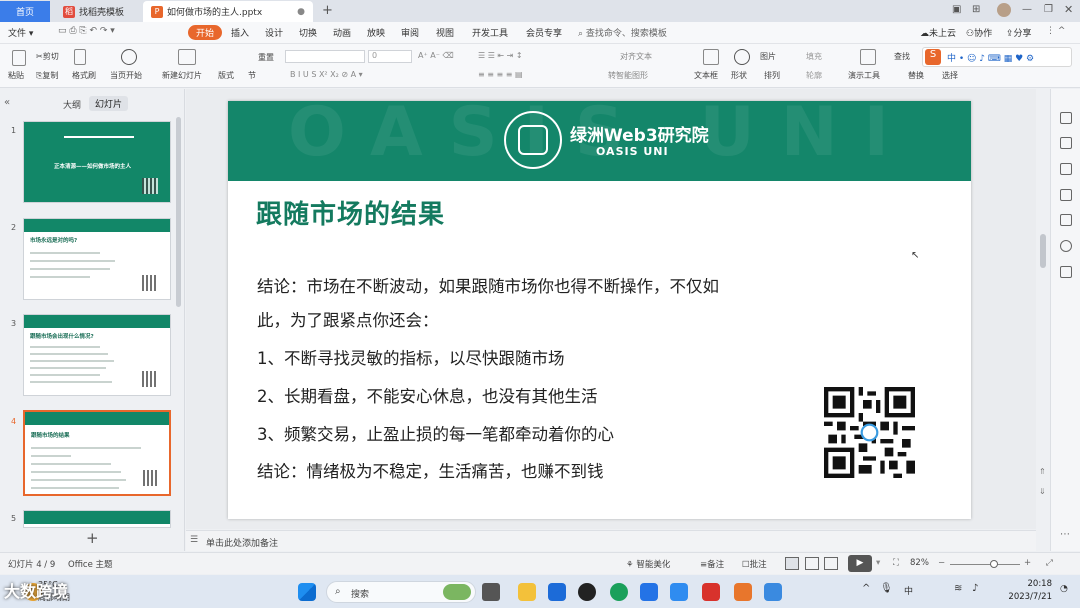 This screenshot has height=608, width=1080. I want to click on menu-developer: 开发工具, so click(490, 32).